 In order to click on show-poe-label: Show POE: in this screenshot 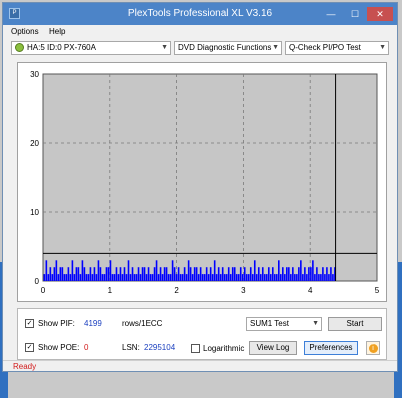, I will do `click(59, 347)`.